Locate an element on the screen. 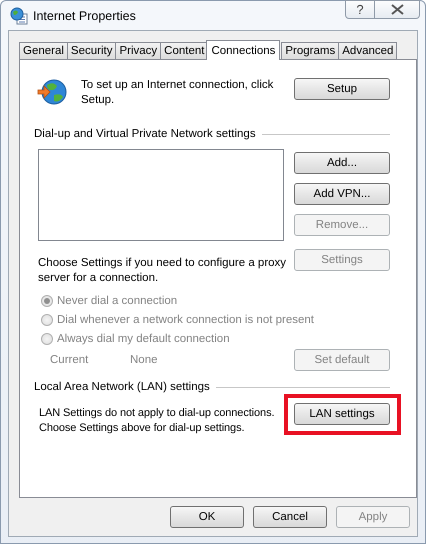 This screenshot has width=426, height=544. setup-text: To set up an Internet connection, click is located at coordinates (177, 85).